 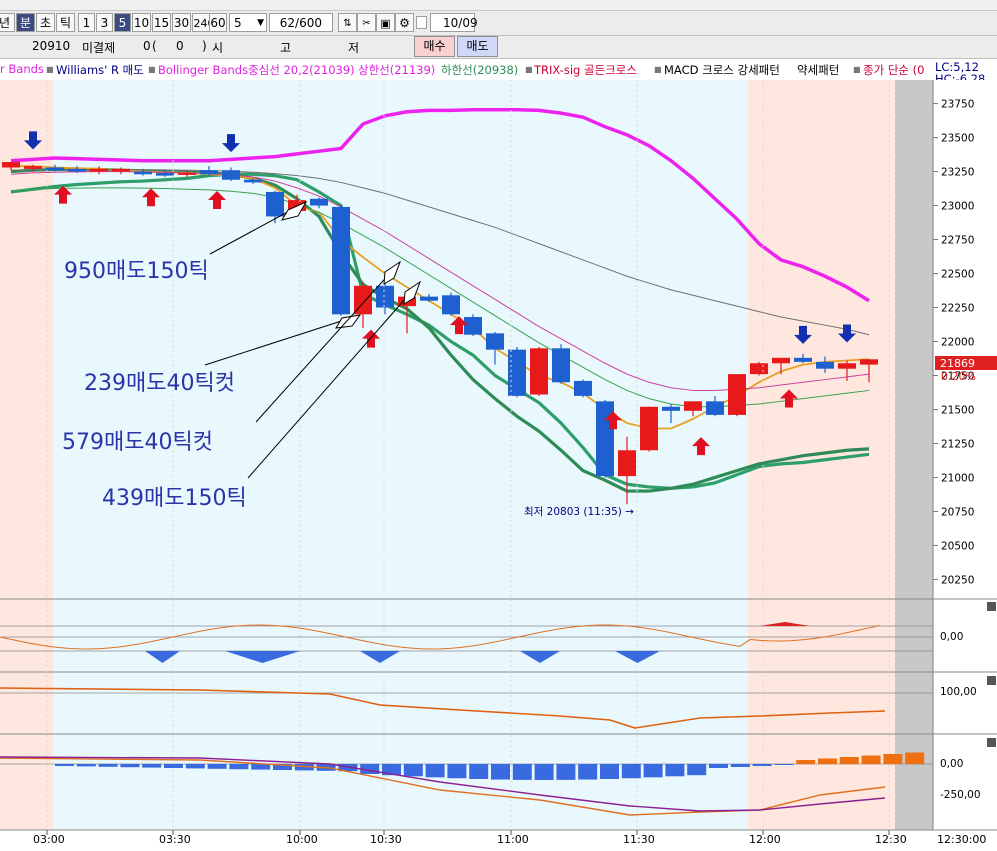 What do you see at coordinates (957, 207) in the screenshot?
I see `y-axis-tick-label: 23000` at bounding box center [957, 207].